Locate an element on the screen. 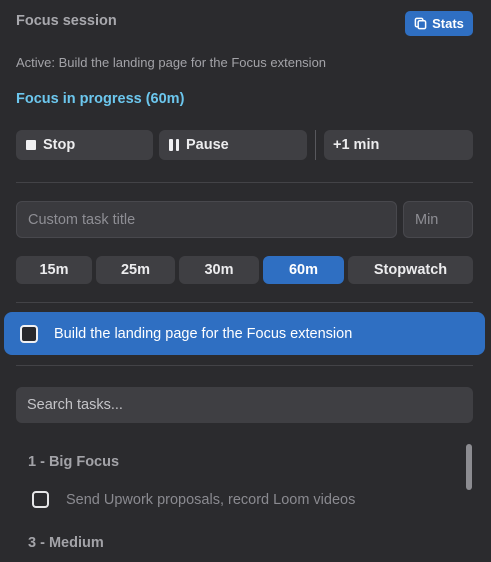 This screenshot has width=491, height=562. preset-label: 25m is located at coordinates (135, 270).